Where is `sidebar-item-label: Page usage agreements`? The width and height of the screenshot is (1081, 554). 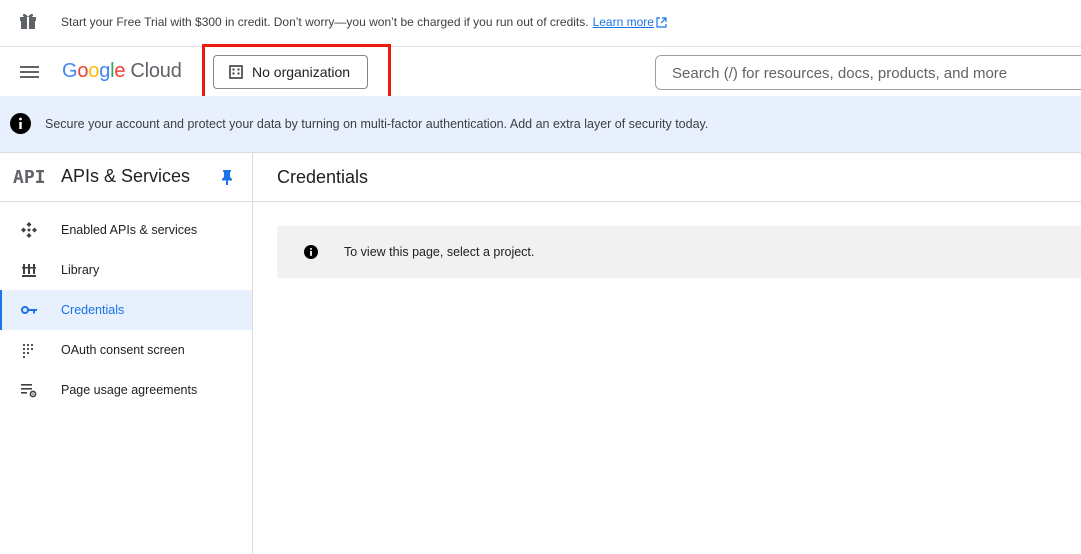 sidebar-item-label: Page usage agreements is located at coordinates (129, 390).